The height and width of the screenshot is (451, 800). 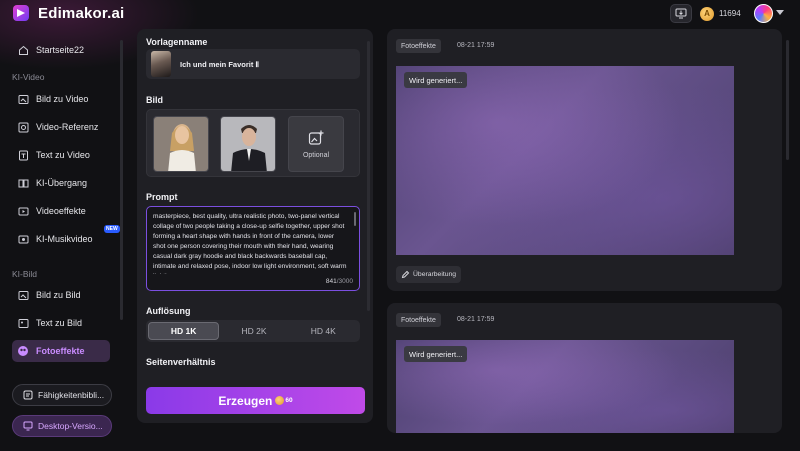 I want to click on video-reference-icon, so click(x=23, y=127).